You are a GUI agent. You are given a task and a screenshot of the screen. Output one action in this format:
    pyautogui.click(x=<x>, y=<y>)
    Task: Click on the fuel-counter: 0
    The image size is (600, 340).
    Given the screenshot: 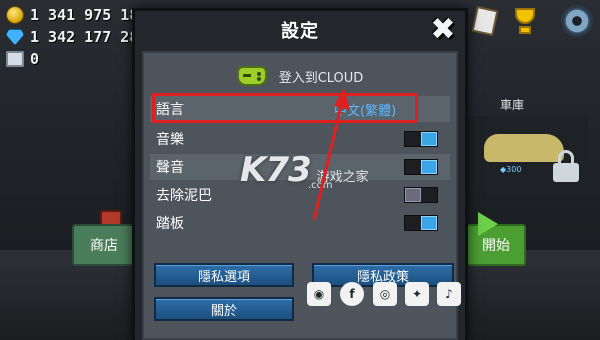 What is the action you would take?
    pyautogui.click(x=22, y=59)
    